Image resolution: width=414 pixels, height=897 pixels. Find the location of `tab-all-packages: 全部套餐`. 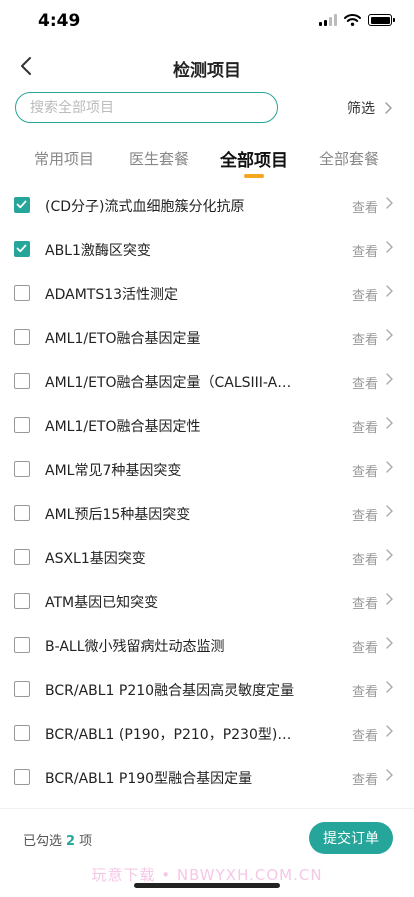

tab-all-packages: 全部套餐 is located at coordinates (349, 158).